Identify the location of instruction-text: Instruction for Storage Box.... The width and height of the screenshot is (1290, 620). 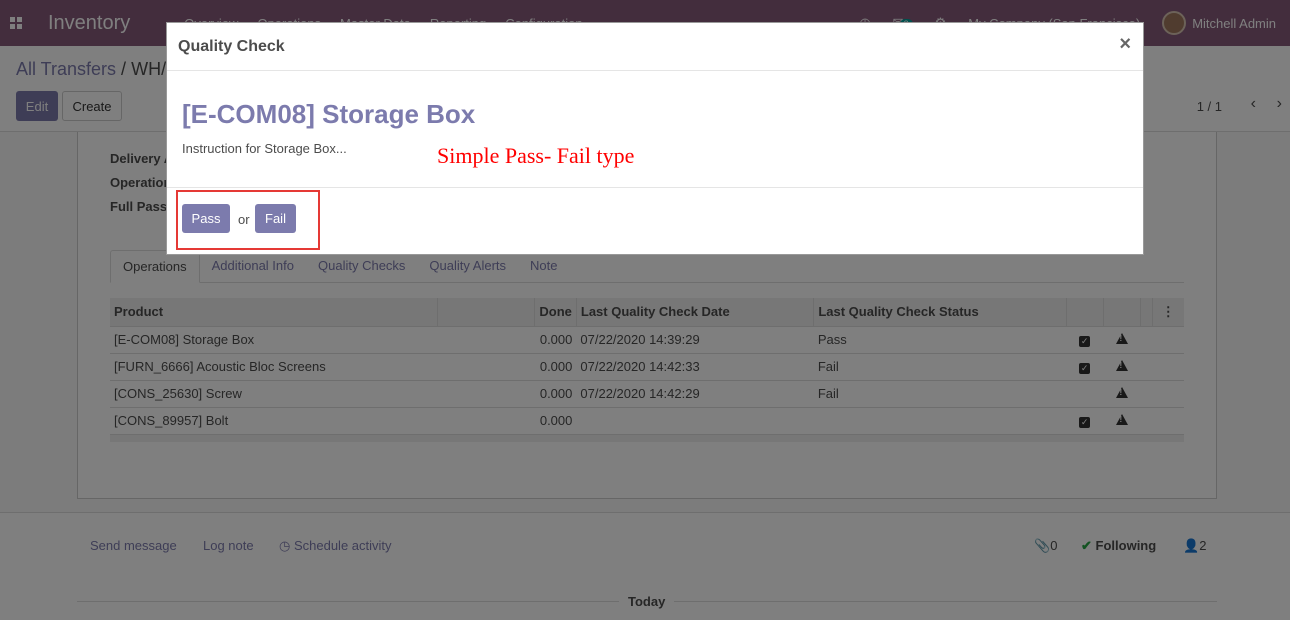
(264, 148).